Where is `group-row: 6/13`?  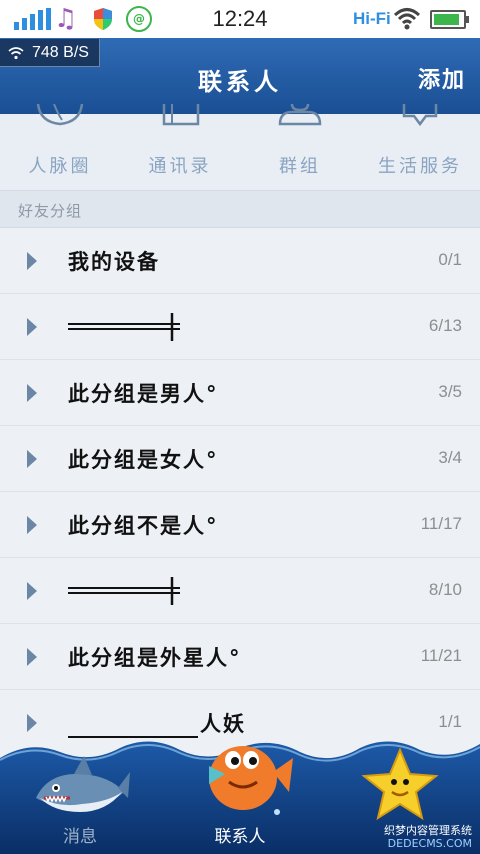
group-row: 6/13 is located at coordinates (240, 327).